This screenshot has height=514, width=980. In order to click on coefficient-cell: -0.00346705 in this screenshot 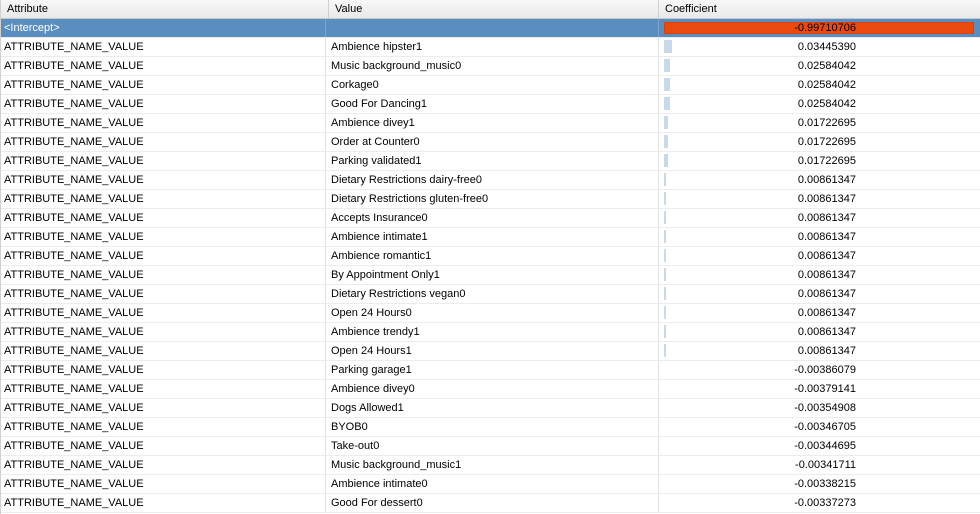, I will do `click(819, 427)`.